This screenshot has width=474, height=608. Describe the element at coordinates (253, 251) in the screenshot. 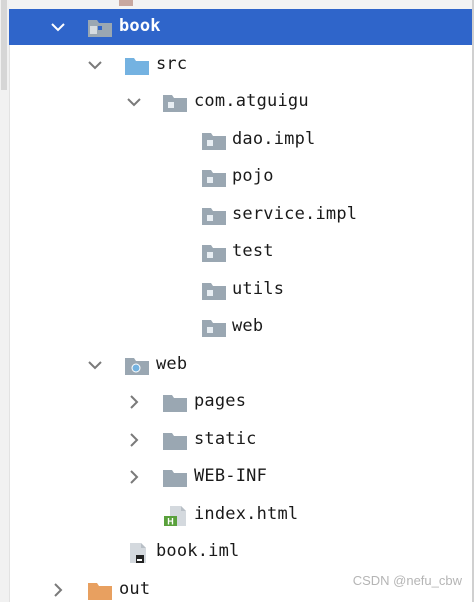

I see `tree-node-label: test` at that location.